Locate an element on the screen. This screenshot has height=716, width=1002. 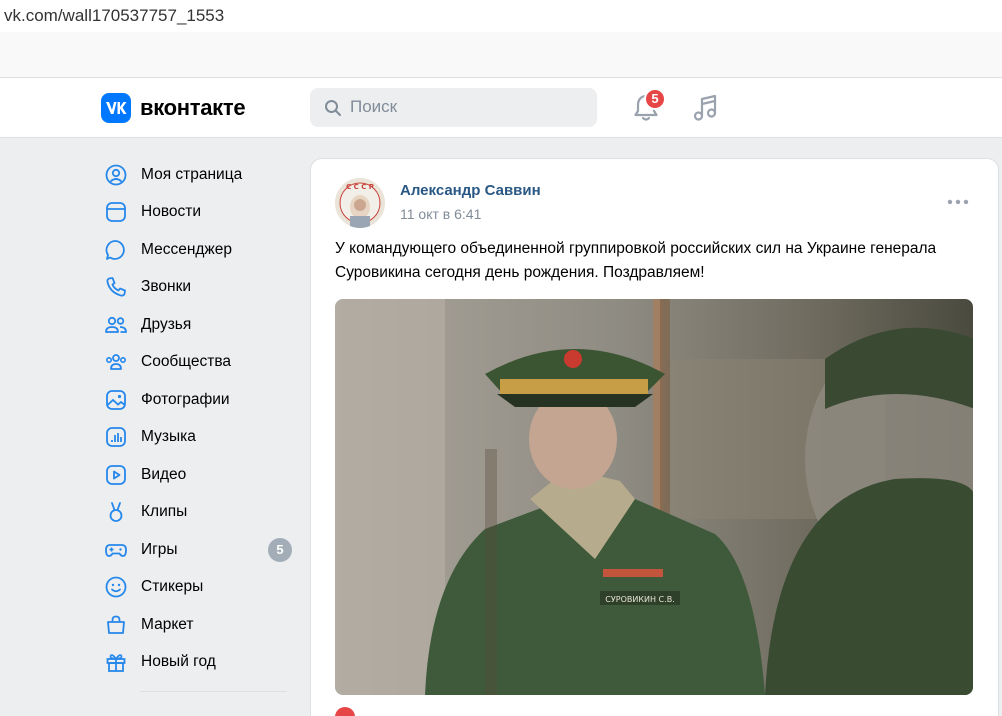
sidebar-item-photos: Фотографии is located at coordinates (195, 400).